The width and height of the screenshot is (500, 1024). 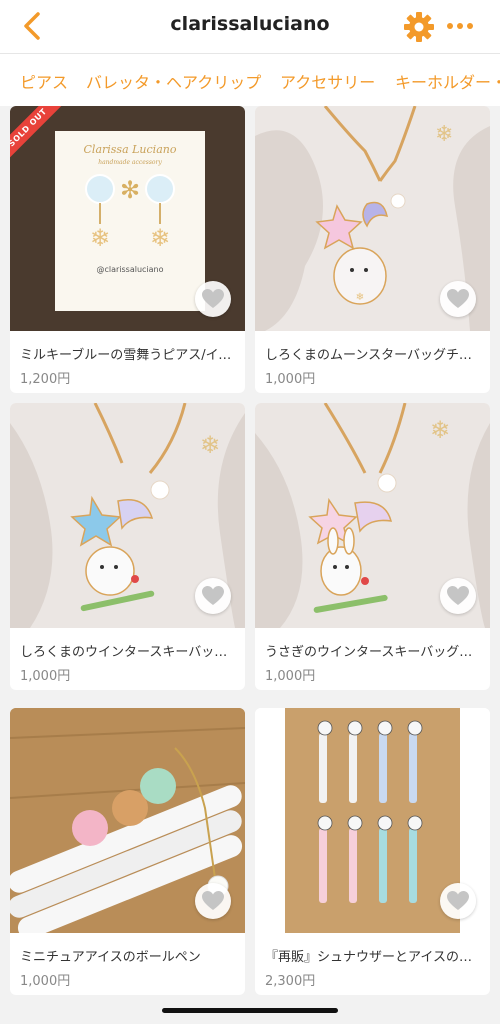 What do you see at coordinates (127, 652) in the screenshot?
I see `product-name: しろくまのウインタースキーバッグチャーム` at bounding box center [127, 652].